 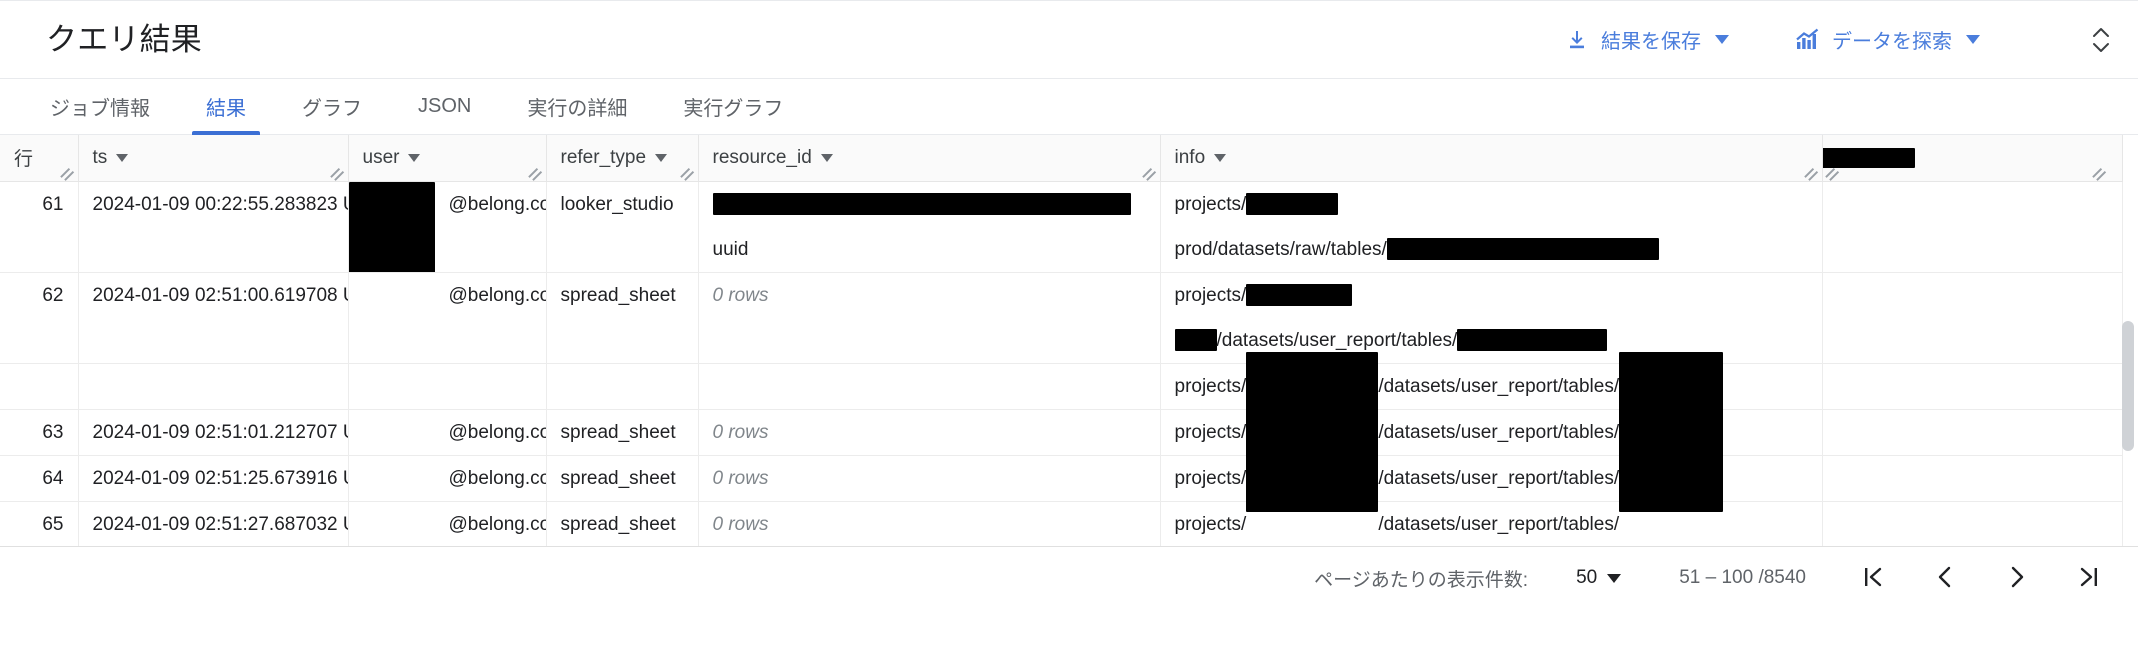 What do you see at coordinates (226, 107) in the screenshot?
I see `tab-results: 結果` at bounding box center [226, 107].